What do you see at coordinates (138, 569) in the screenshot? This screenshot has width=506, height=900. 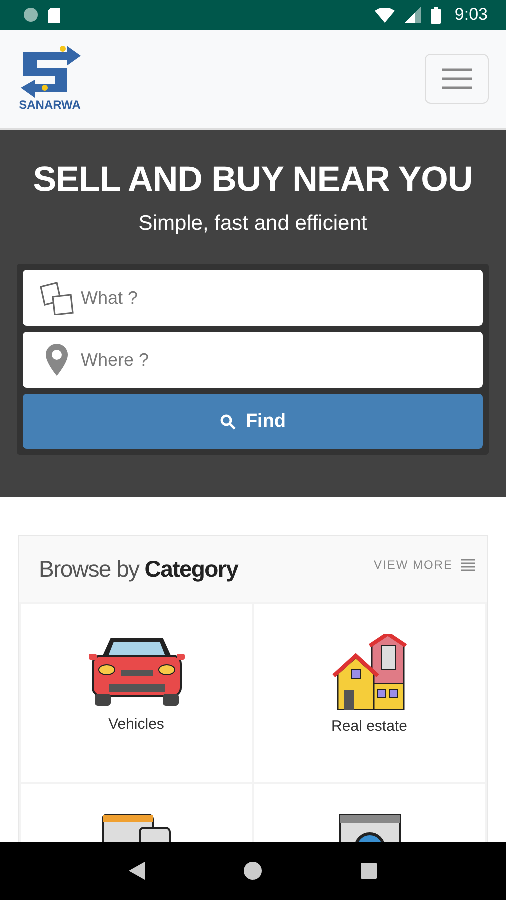 I see `card-title: Browse by Category` at bounding box center [138, 569].